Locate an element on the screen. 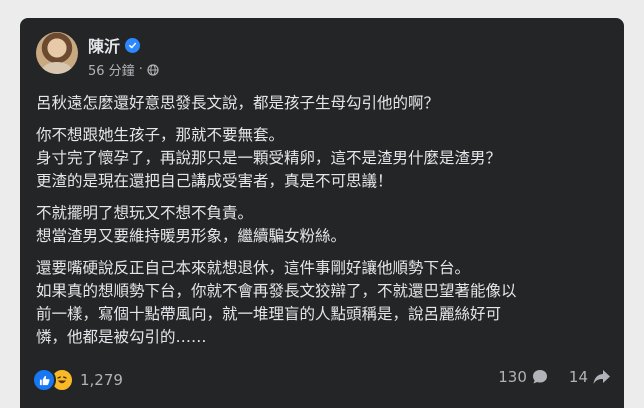 This screenshot has height=408, width=644. post-meta: 56 分鐘 · is located at coordinates (123, 69).